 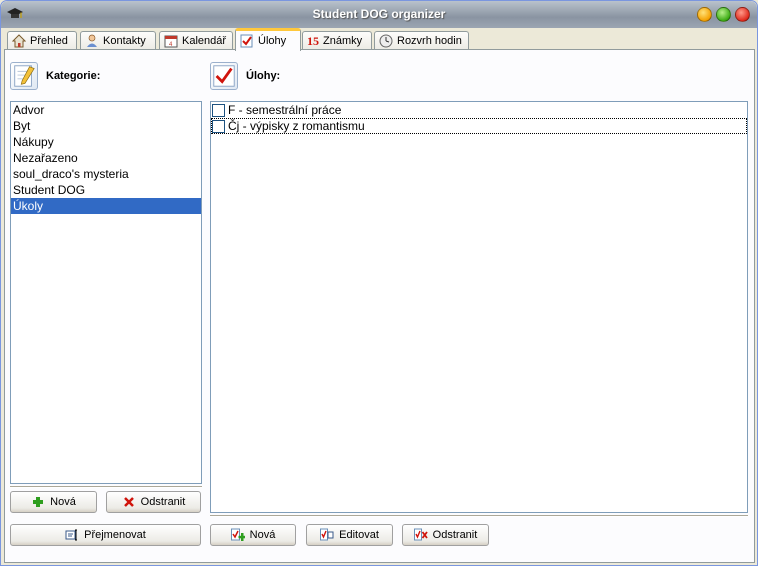 I want to click on remove-category-button: Odstranit, so click(x=153, y=502).